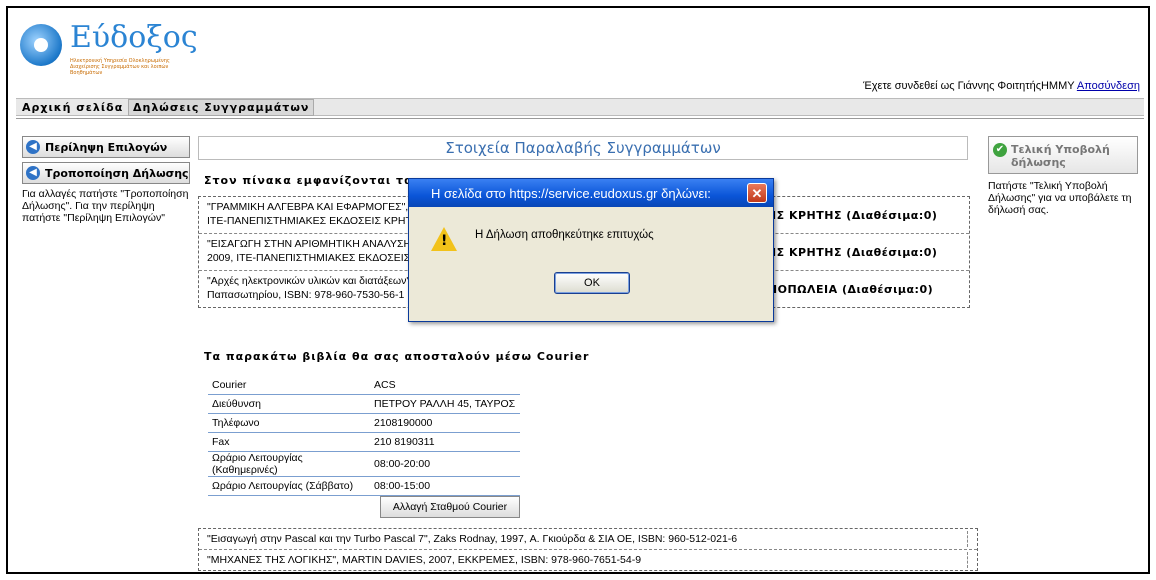 This screenshot has width=1156, height=580. I want to click on book-availability: ΛΙΟΠΩΛΕΙΑ (Διαθέσιμα:0), so click(849, 289).